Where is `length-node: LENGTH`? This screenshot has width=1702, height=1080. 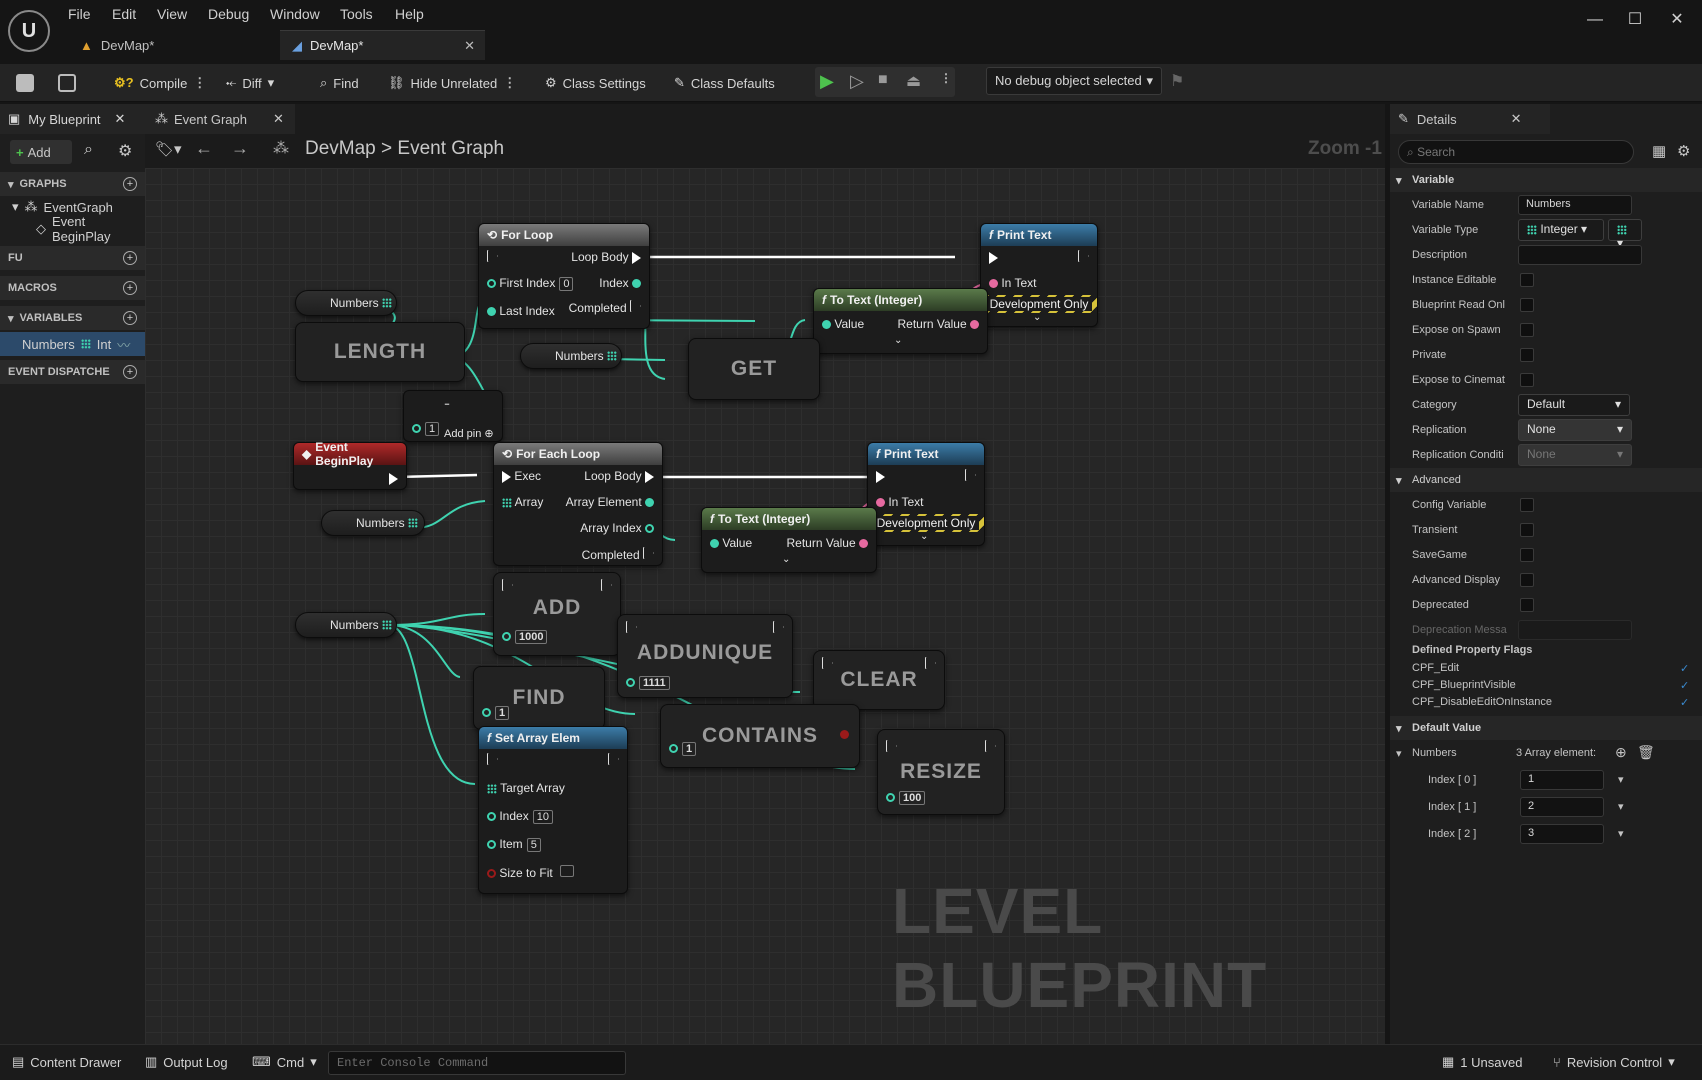
length-node: LENGTH is located at coordinates (380, 352).